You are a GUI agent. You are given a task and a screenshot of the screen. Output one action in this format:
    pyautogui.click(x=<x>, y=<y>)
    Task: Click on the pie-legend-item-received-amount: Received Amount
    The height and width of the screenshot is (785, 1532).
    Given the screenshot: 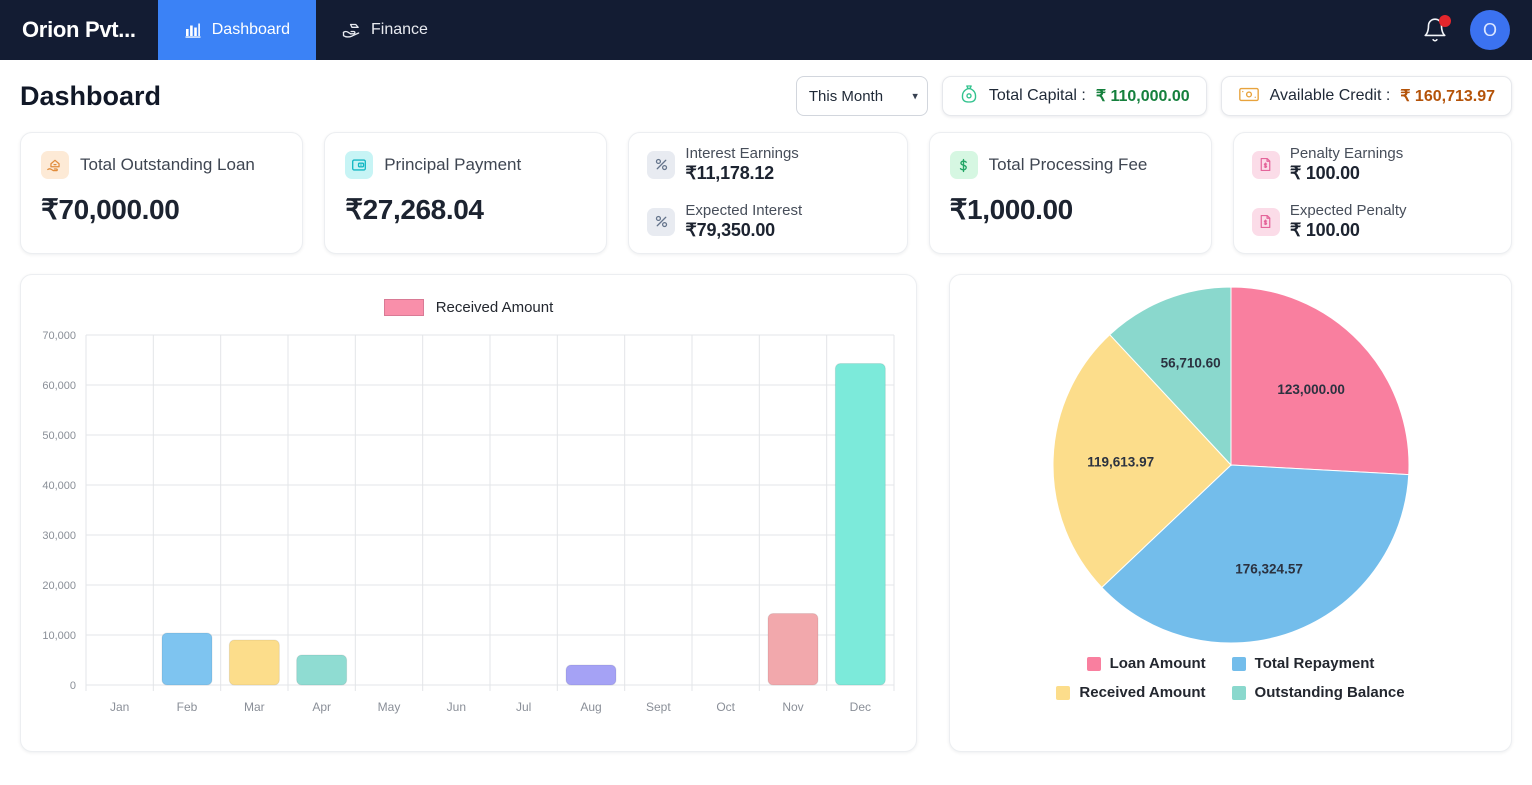 What is the action you would take?
    pyautogui.click(x=1131, y=692)
    